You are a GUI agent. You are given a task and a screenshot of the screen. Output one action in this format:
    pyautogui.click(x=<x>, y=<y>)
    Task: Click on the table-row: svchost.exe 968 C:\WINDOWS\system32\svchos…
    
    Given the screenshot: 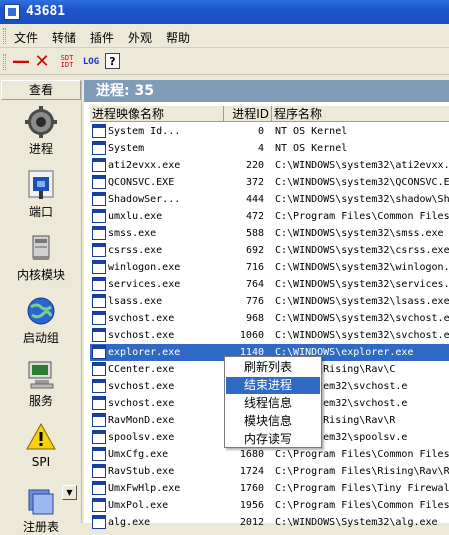 What is the action you would take?
    pyautogui.click(x=269, y=318)
    